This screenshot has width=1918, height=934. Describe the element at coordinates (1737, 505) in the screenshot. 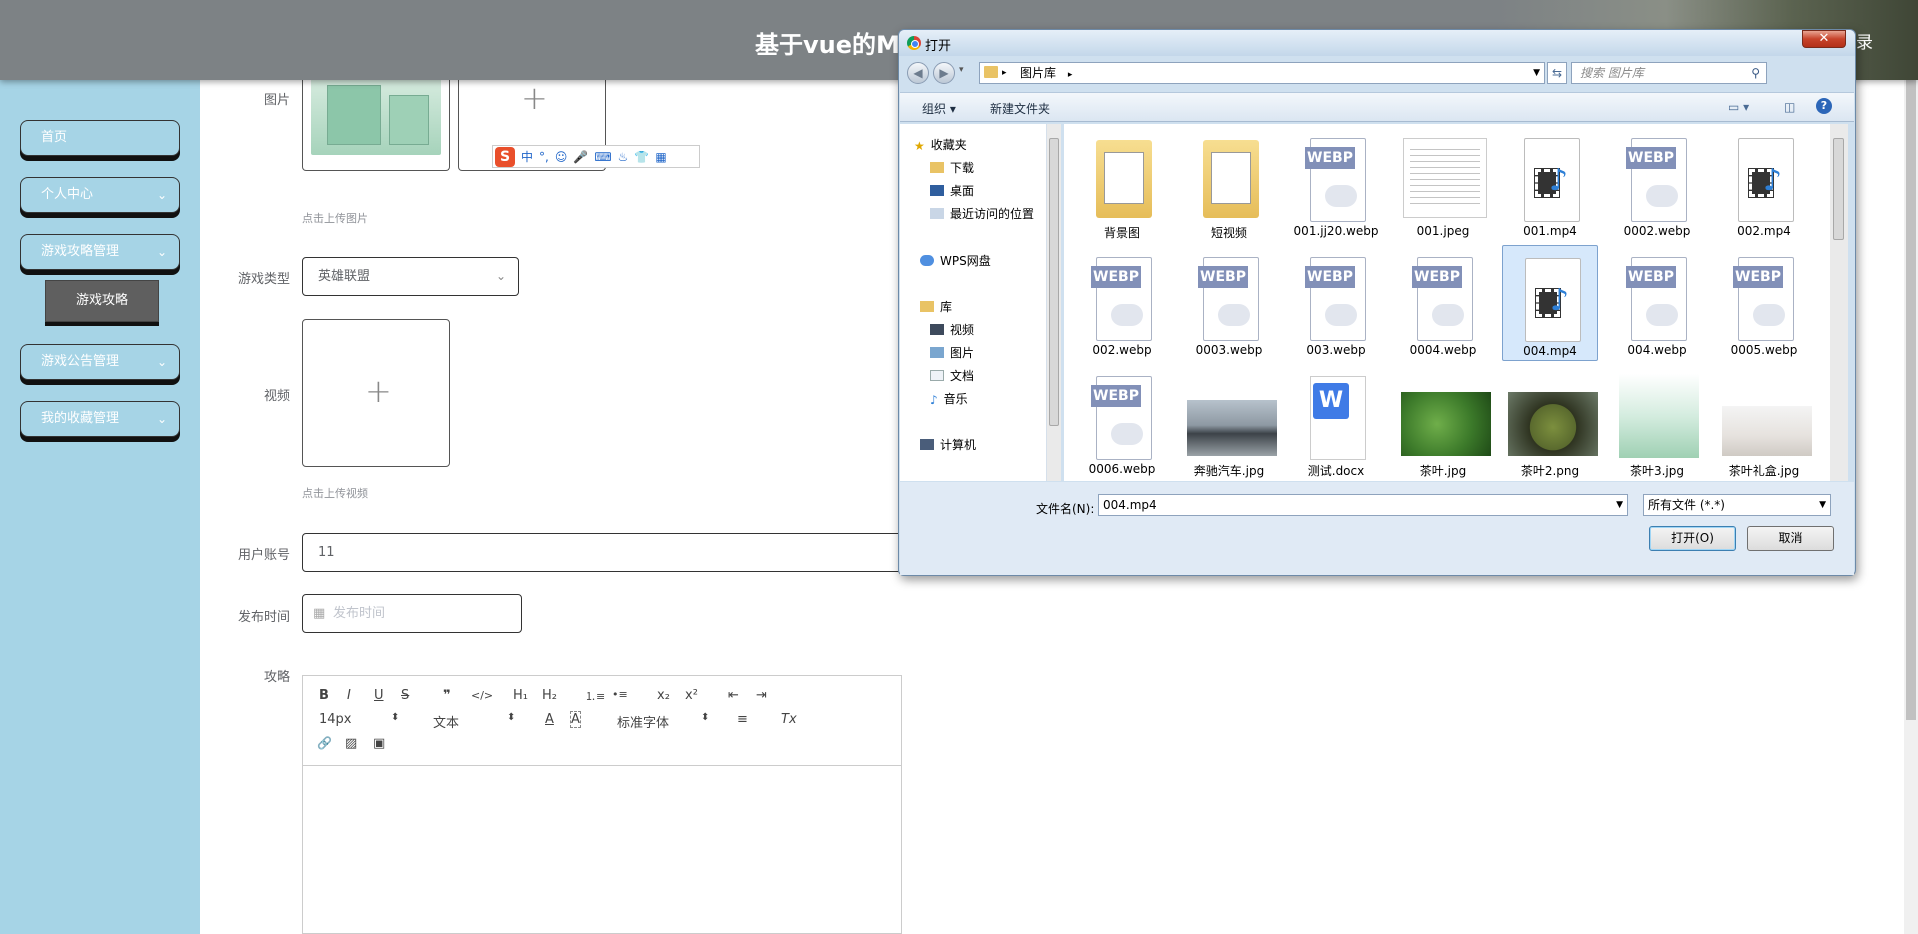

I see `file-type-select: 所有文件 (*.*) ▼` at that location.